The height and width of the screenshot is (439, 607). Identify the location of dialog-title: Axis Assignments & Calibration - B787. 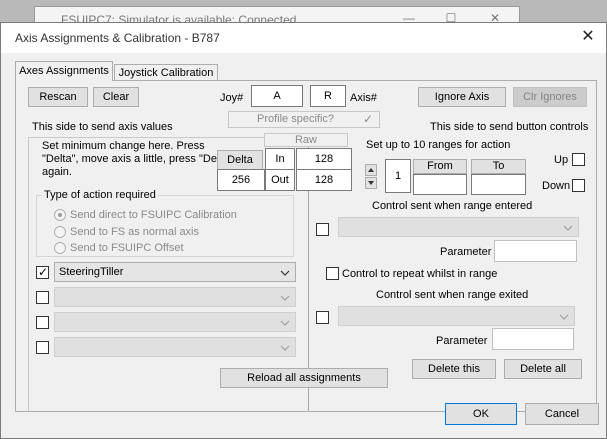
(117, 38).